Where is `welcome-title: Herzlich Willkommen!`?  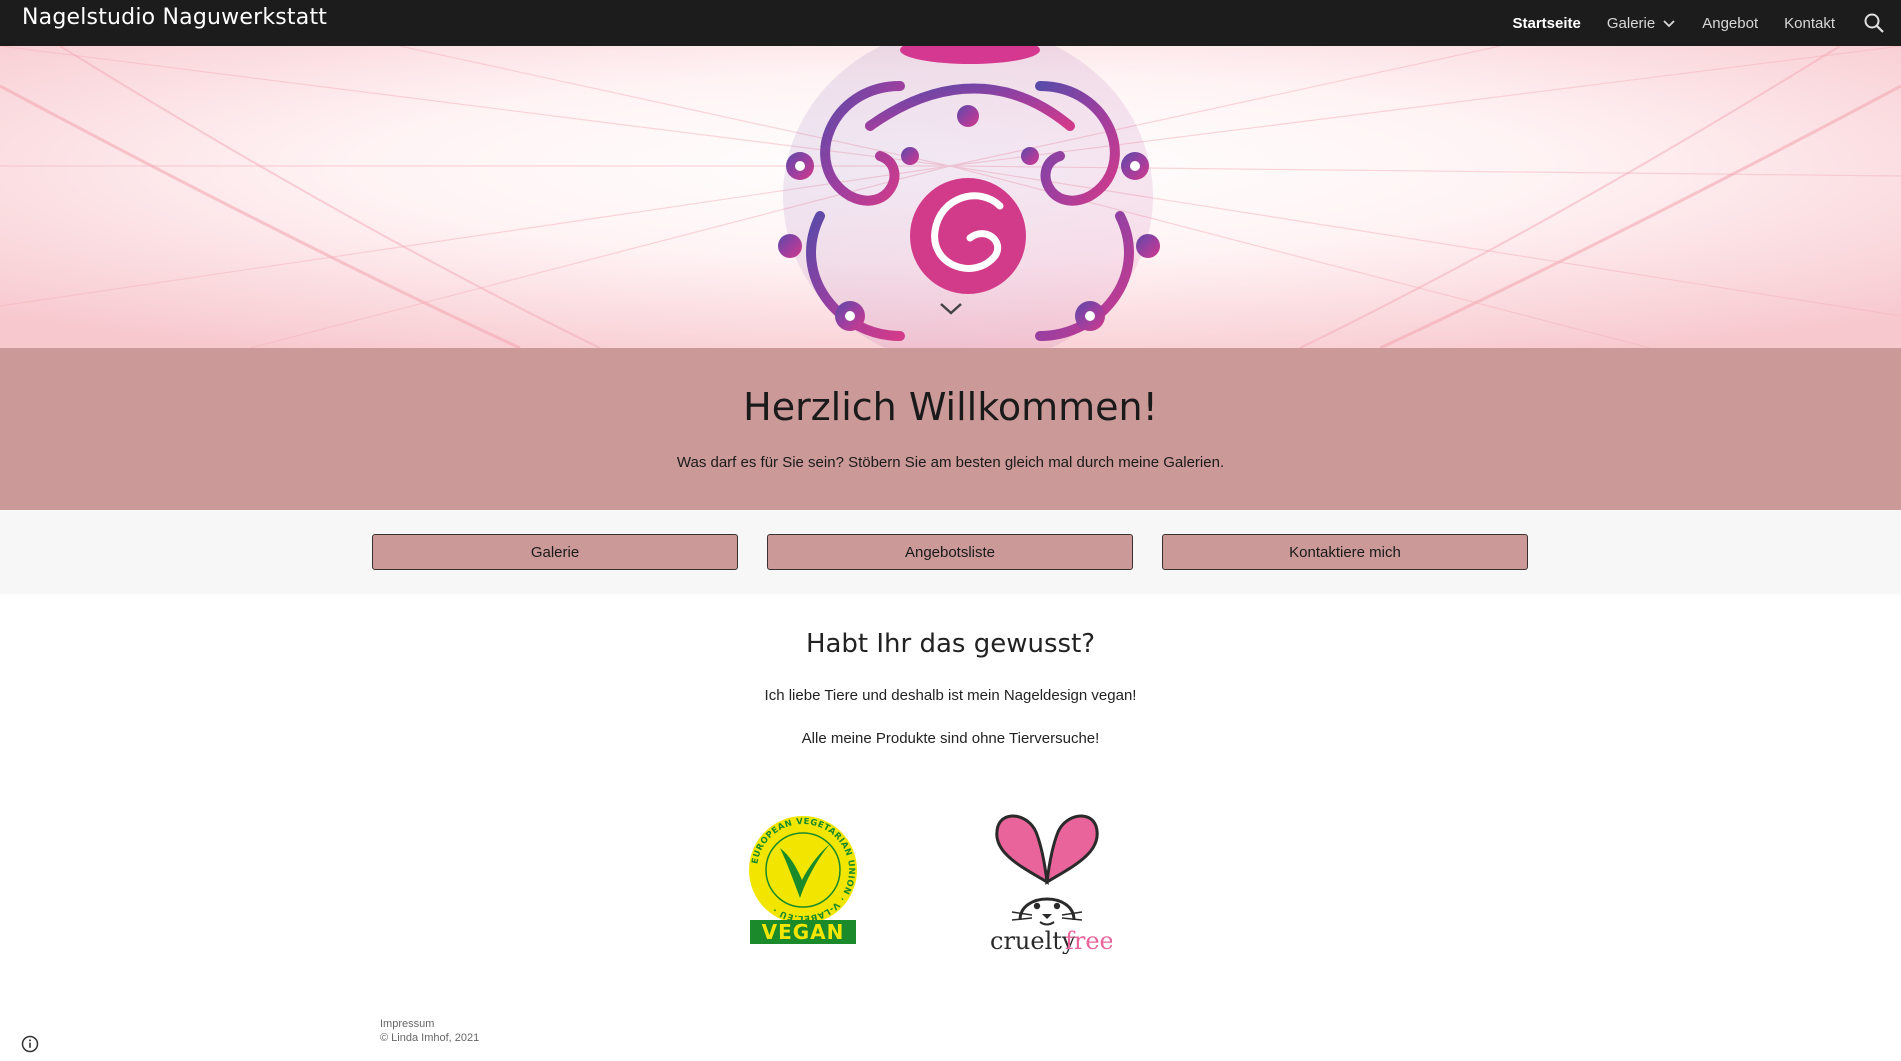 welcome-title: Herzlich Willkommen! is located at coordinates (950, 407).